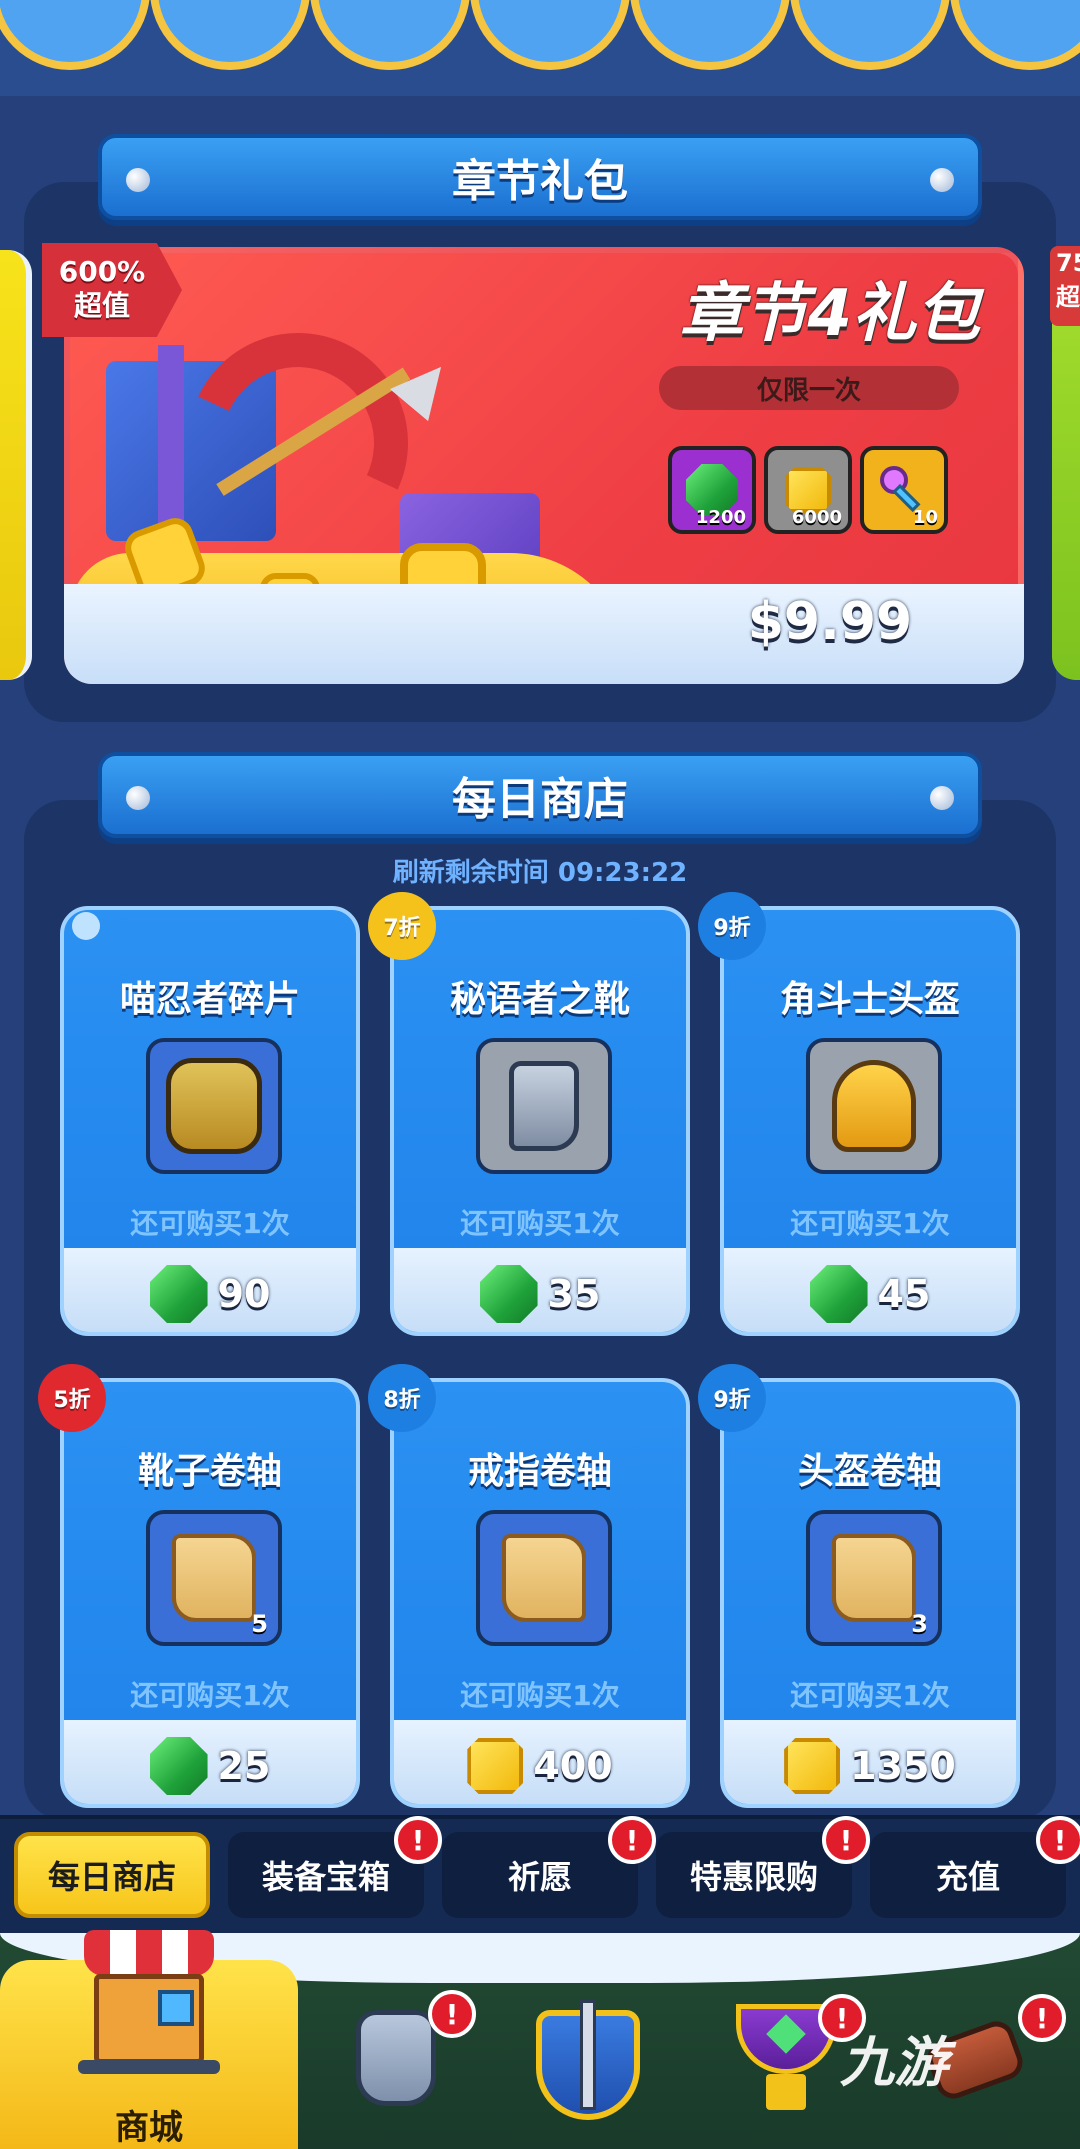 This screenshot has width=1080, height=2149. I want to click on shop-item-name: 戒指卷轴, so click(539, 1471).